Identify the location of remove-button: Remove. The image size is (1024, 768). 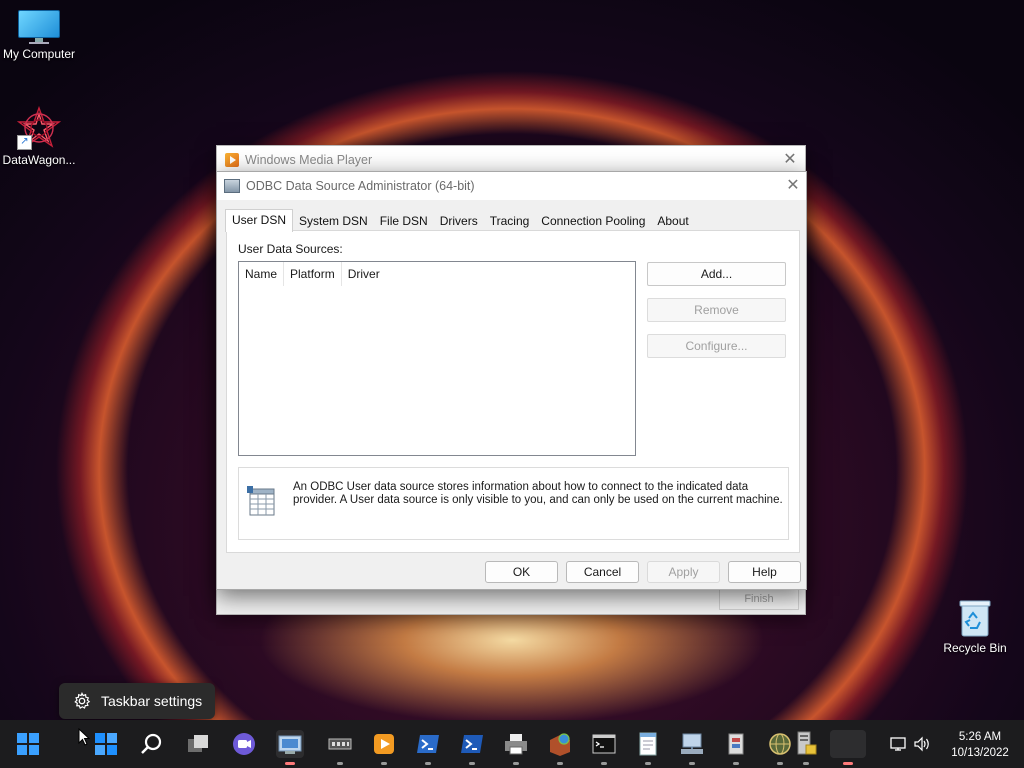
(716, 310).